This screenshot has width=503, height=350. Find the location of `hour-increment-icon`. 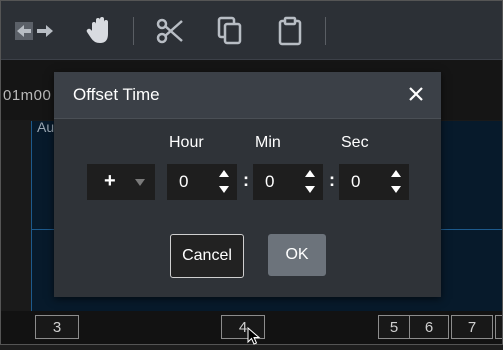

hour-increment-icon is located at coordinates (224, 173).